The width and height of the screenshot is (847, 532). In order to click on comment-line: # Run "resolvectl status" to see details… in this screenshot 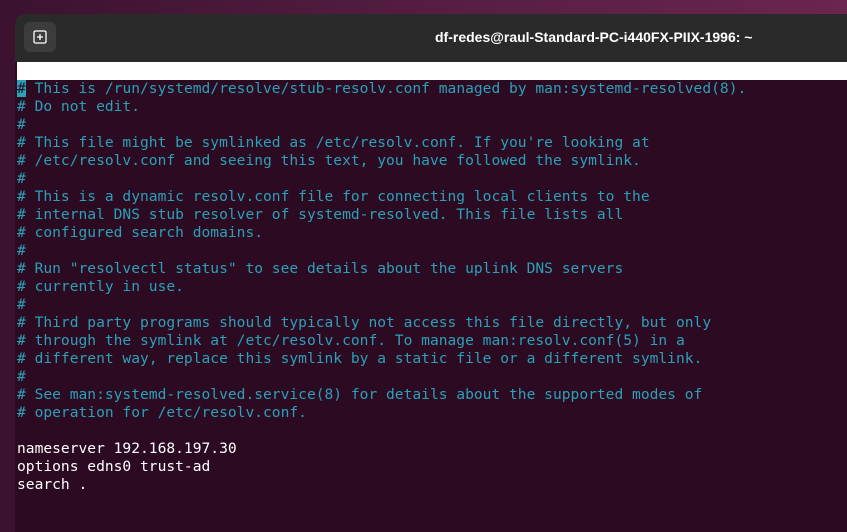, I will do `click(320, 268)`.